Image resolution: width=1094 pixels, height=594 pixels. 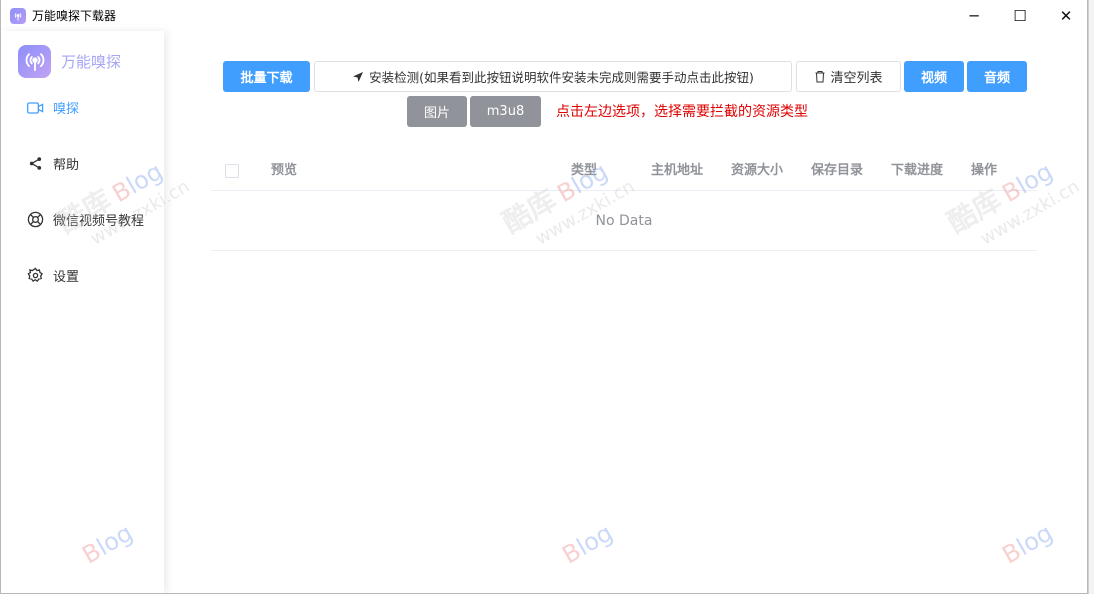 I want to click on close-button: ✕, so click(x=1065, y=15).